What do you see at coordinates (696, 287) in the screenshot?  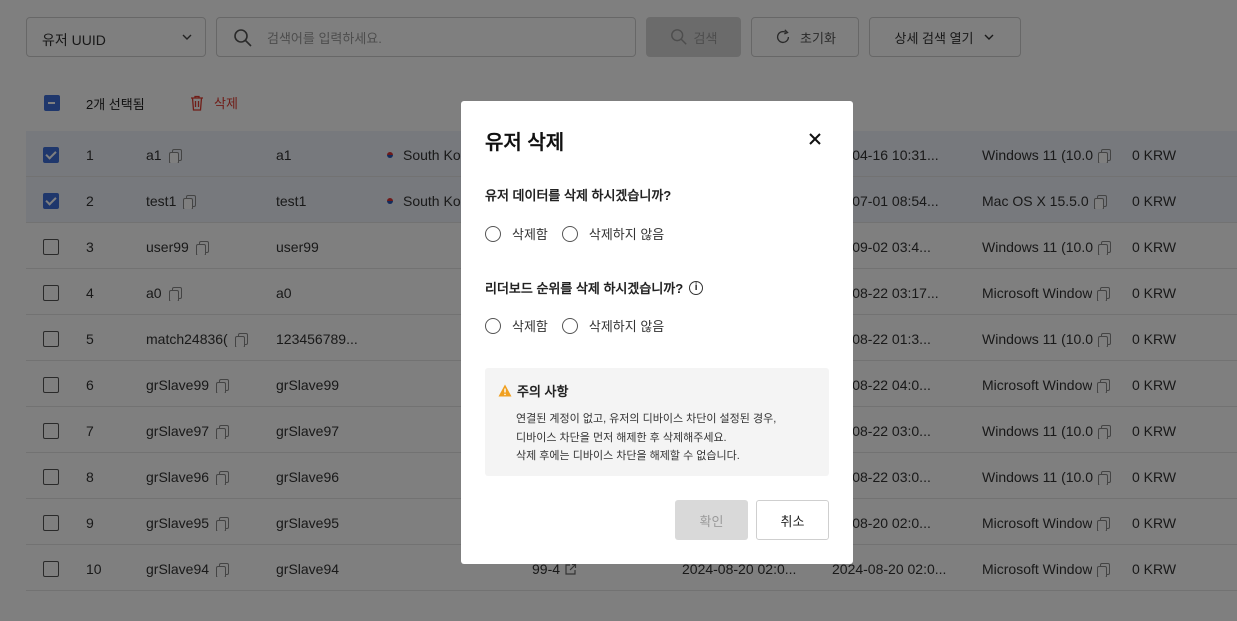 I see `info-icon: i` at bounding box center [696, 287].